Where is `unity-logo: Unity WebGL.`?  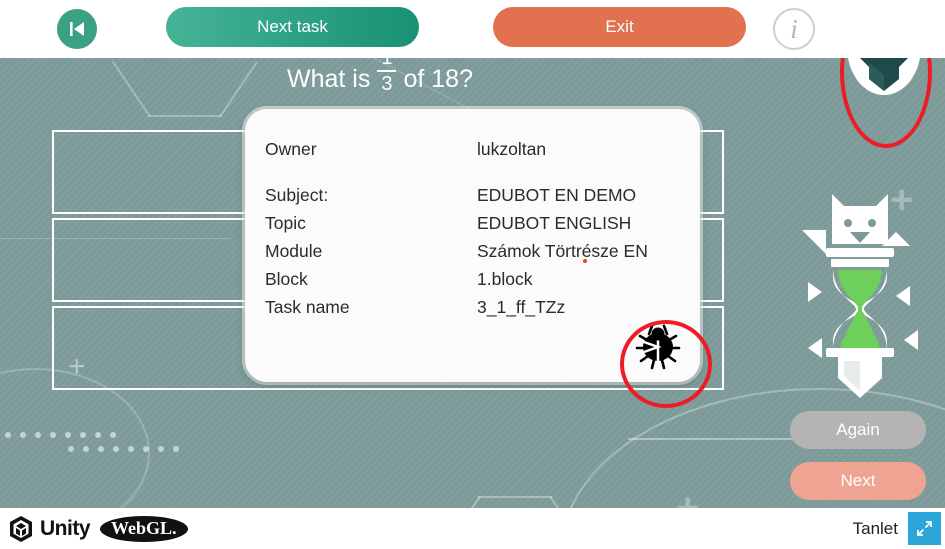
unity-logo: Unity WebGL. is located at coordinates (98, 529).